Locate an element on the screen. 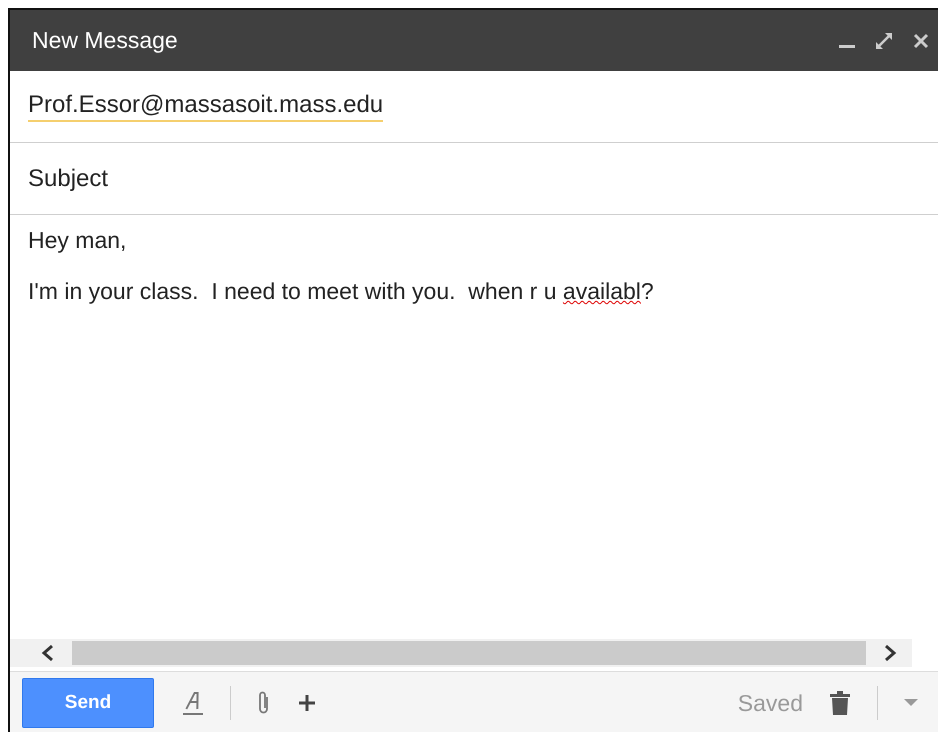 Image resolution: width=938 pixels, height=732 pixels. close-icon is located at coordinates (921, 41).